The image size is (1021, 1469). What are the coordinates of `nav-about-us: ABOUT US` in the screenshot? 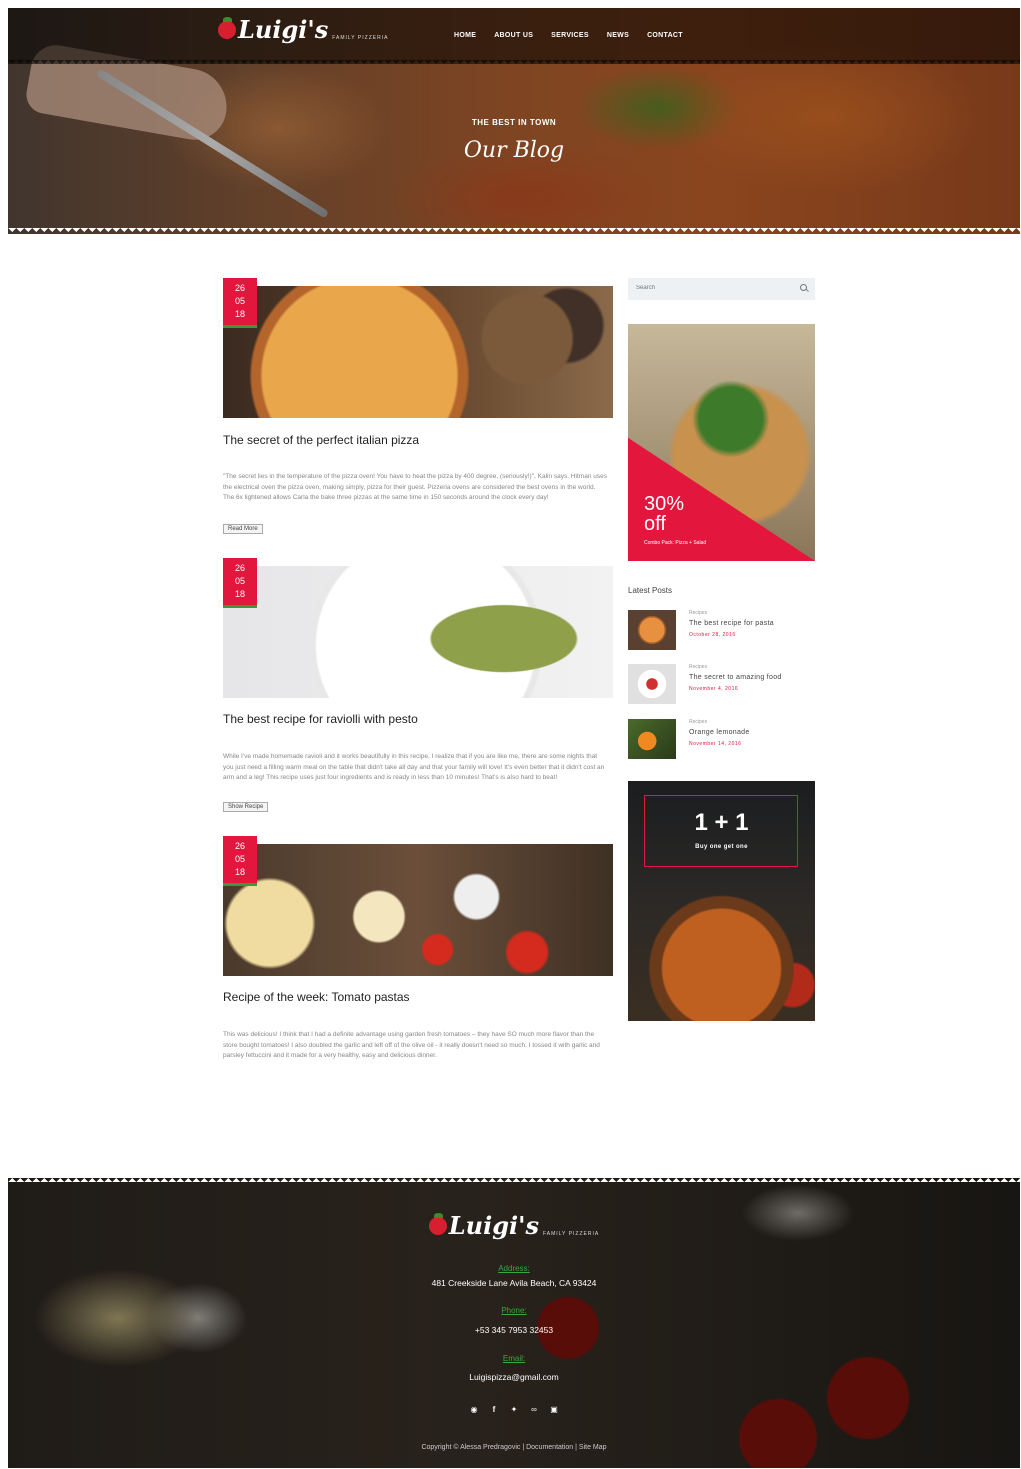 It's located at (513, 35).